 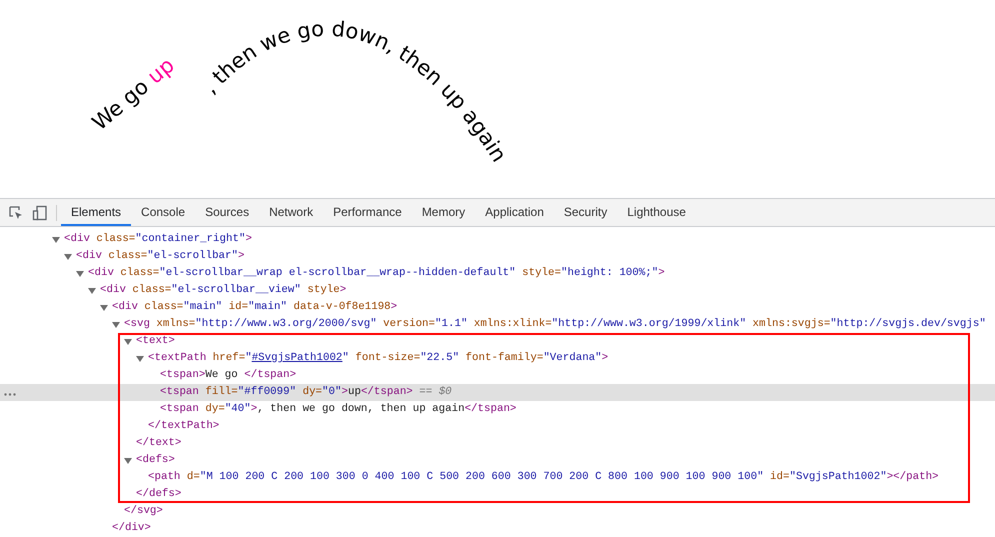 I want to click on code-line: <defs>, so click(x=155, y=460).